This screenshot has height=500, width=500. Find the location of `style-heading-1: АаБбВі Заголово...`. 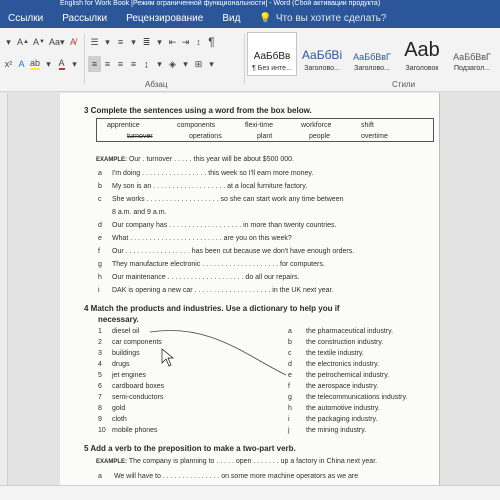

style-heading-1: АаБбВі Заголово... is located at coordinates (322, 54).